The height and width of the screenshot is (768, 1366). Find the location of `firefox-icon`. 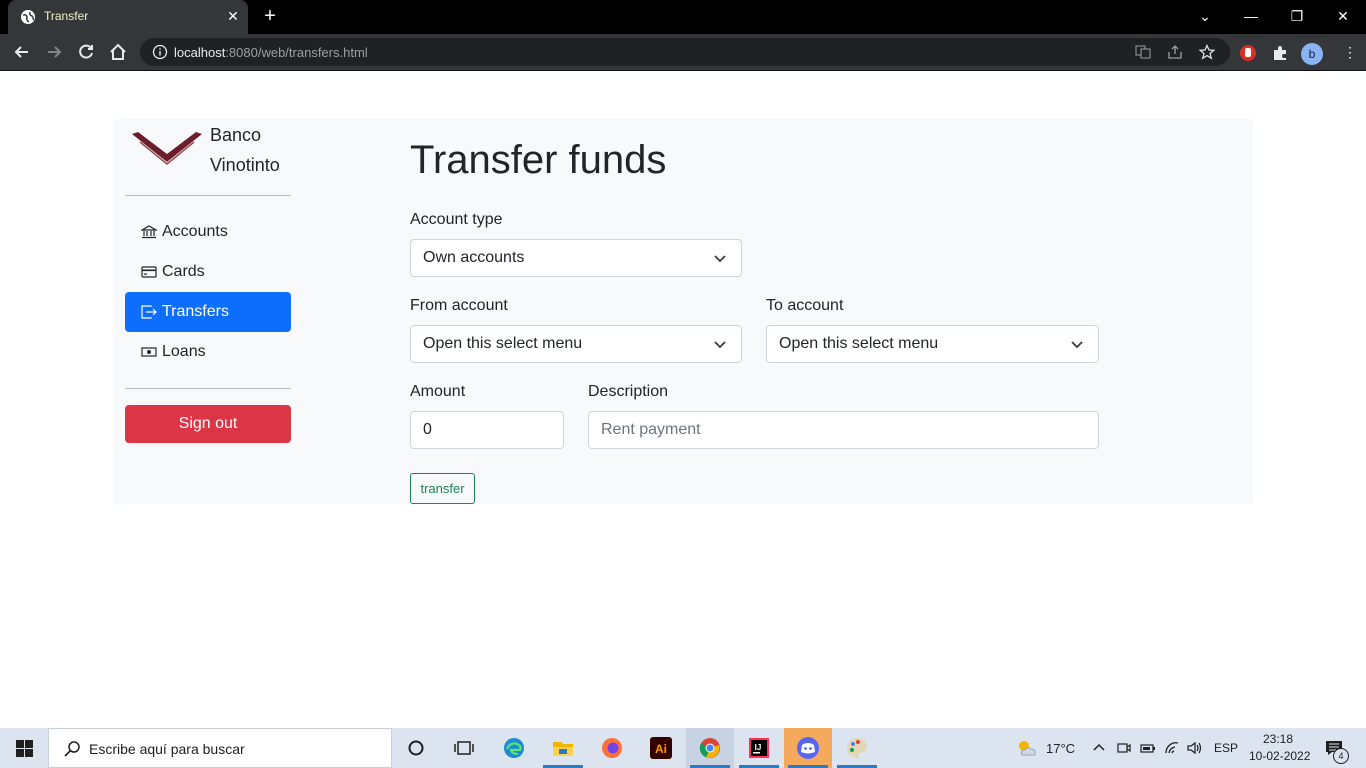

firefox-icon is located at coordinates (612, 748).